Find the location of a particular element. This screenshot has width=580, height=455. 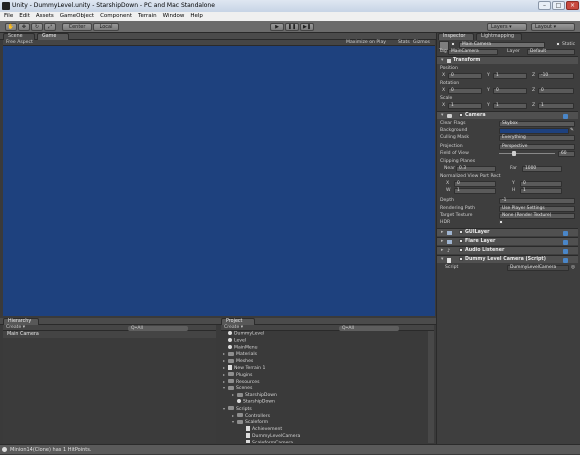

guilayer-checkbox is located at coordinates (461, 231).